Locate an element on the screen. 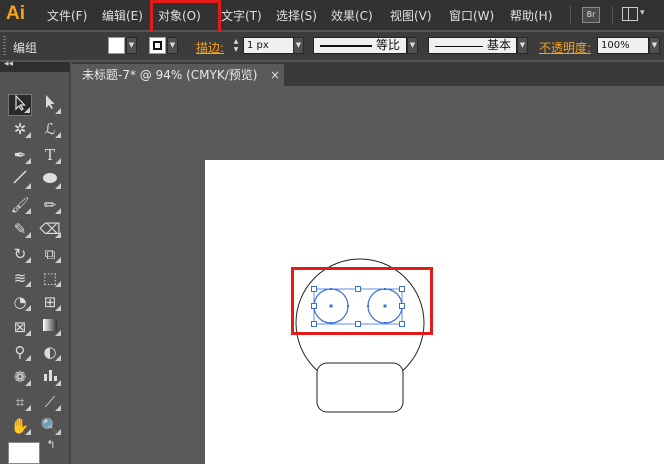 The image size is (664, 464). body-rounded-rect is located at coordinates (360, 387).